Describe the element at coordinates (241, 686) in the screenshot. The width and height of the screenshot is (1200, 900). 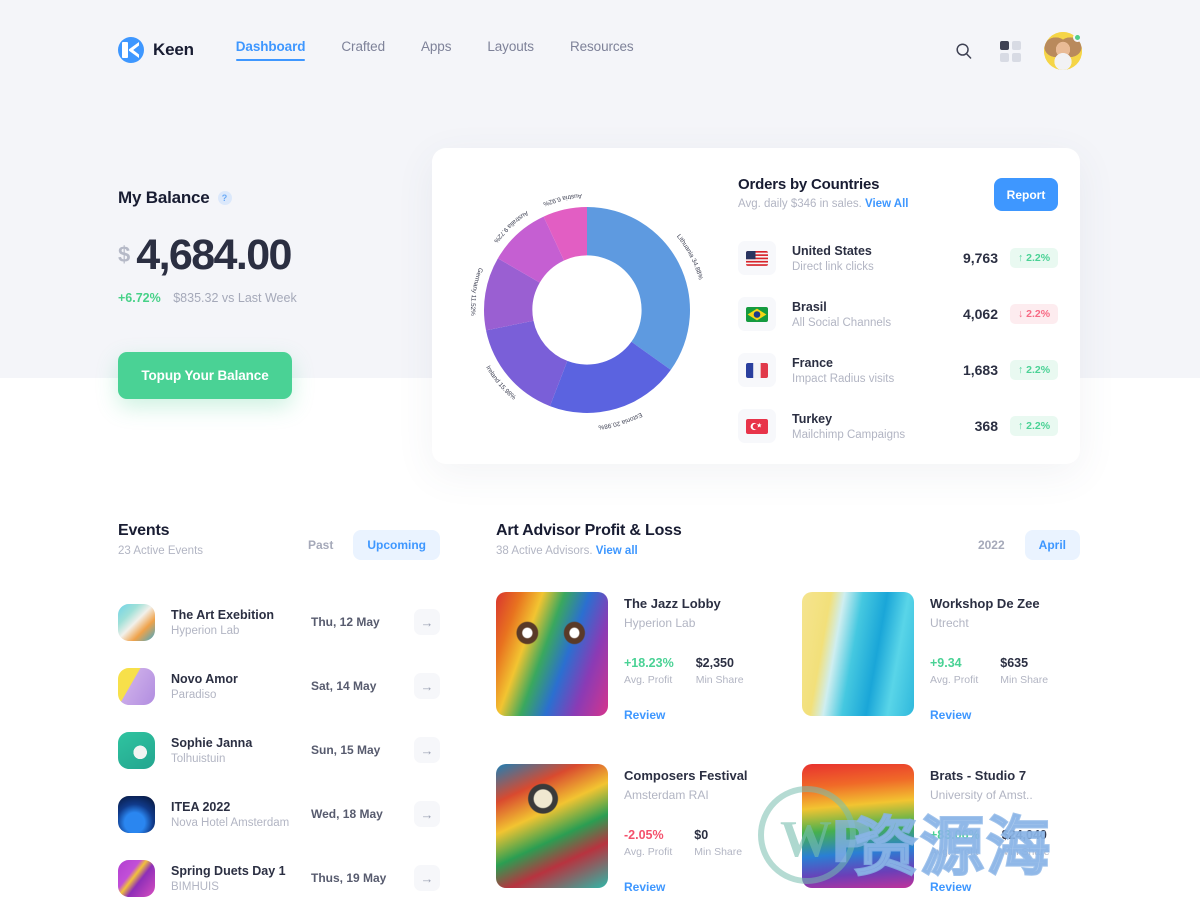
I see `event-meta: Novo Amor Paradiso` at that location.